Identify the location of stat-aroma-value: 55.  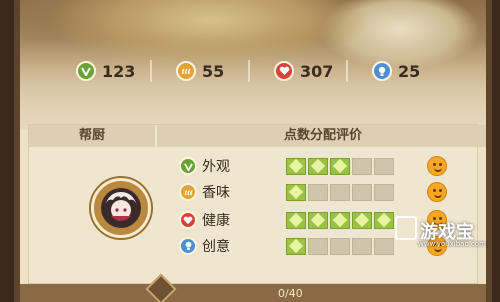
(213, 71).